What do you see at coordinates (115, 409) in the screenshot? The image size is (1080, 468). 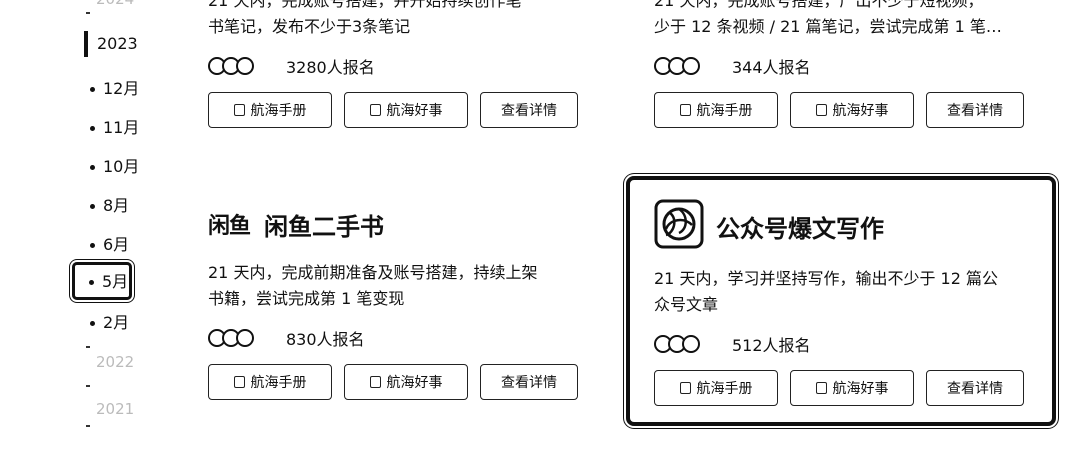 I see `timeline-year-2021: 2021` at bounding box center [115, 409].